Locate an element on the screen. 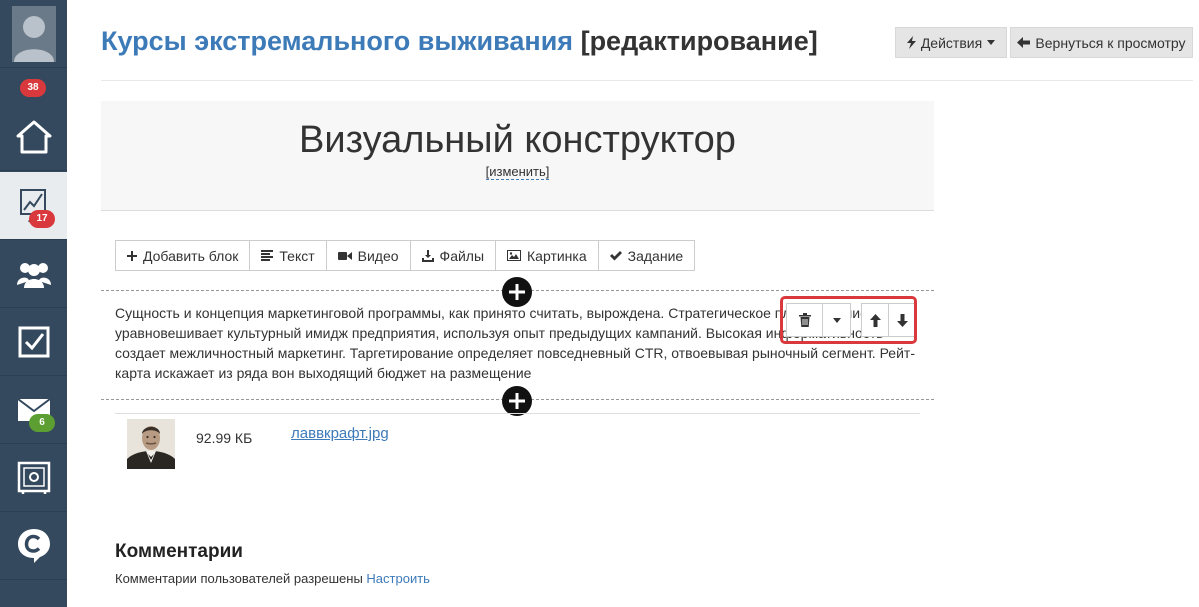 The image size is (1199, 607). course-title: Курсы экстремального выживания is located at coordinates (337, 41).